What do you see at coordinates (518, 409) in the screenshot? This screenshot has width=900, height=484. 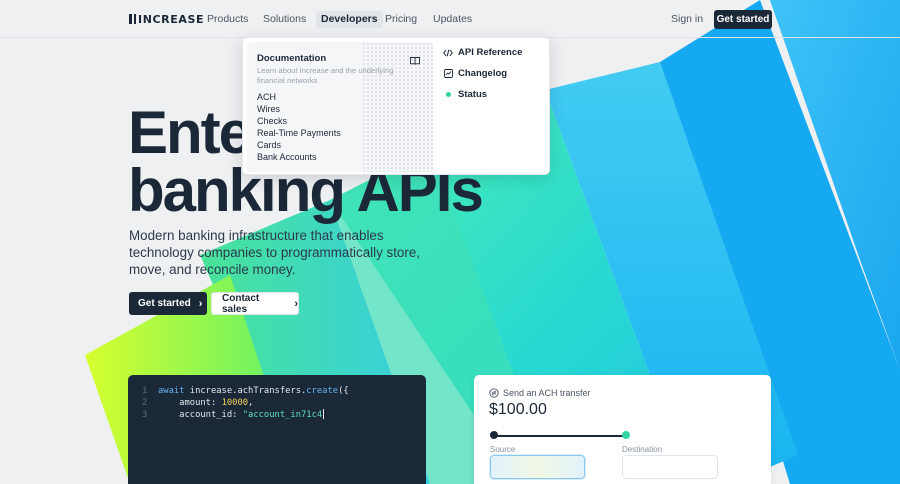 I see `ach-amount: $100.00` at bounding box center [518, 409].